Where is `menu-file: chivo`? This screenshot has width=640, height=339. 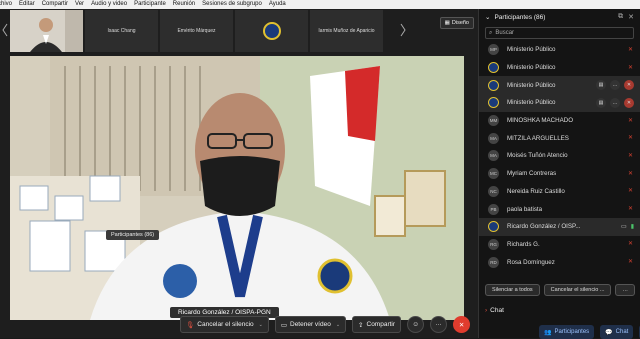
menu-file: chivo is located at coordinates (6, 4).